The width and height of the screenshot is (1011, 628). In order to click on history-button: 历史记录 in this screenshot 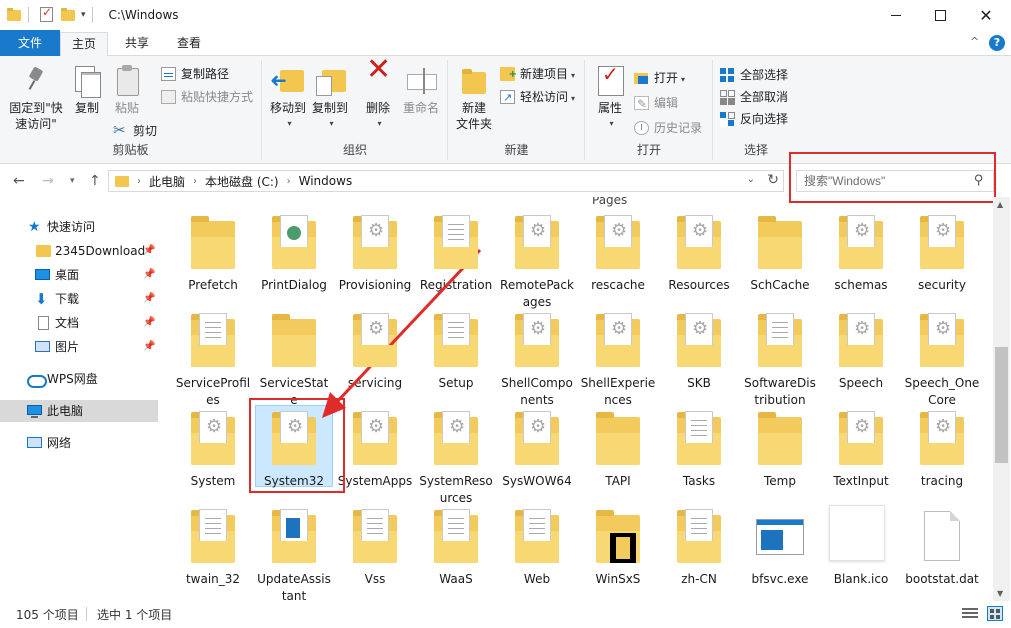, I will do `click(668, 128)`.